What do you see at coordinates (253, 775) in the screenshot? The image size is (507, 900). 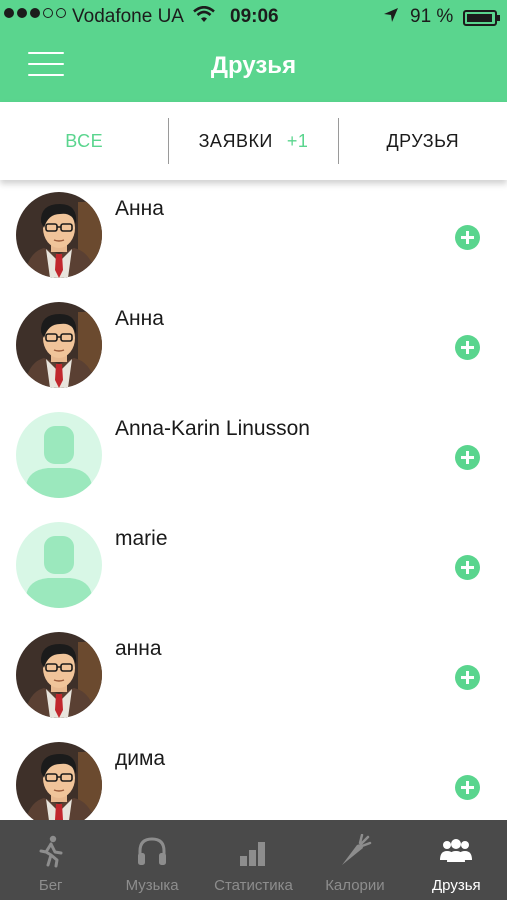 I see `list-item: дима` at bounding box center [253, 775].